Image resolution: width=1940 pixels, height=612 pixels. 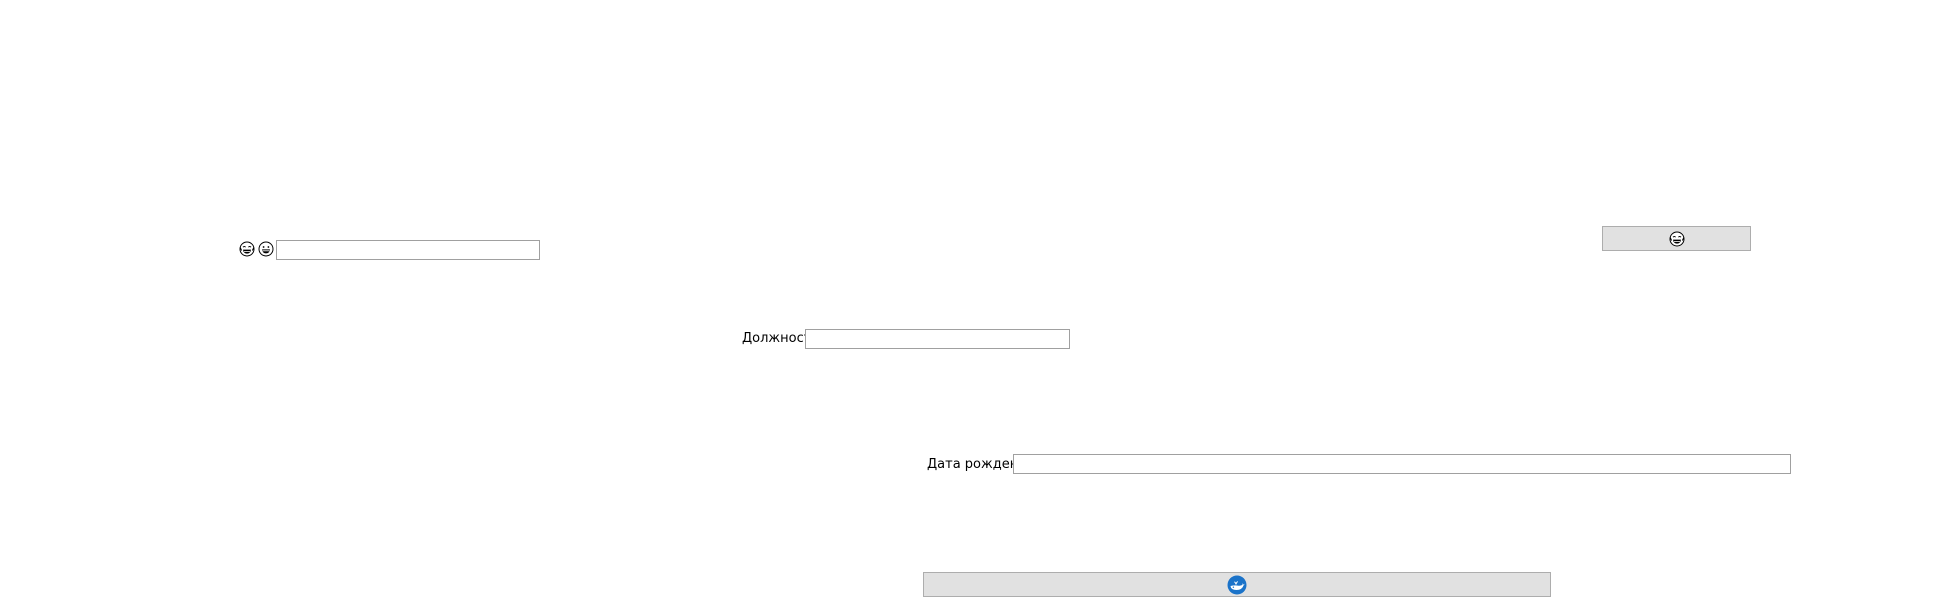 What do you see at coordinates (937, 339) in the screenshot?
I see `position-input` at bounding box center [937, 339].